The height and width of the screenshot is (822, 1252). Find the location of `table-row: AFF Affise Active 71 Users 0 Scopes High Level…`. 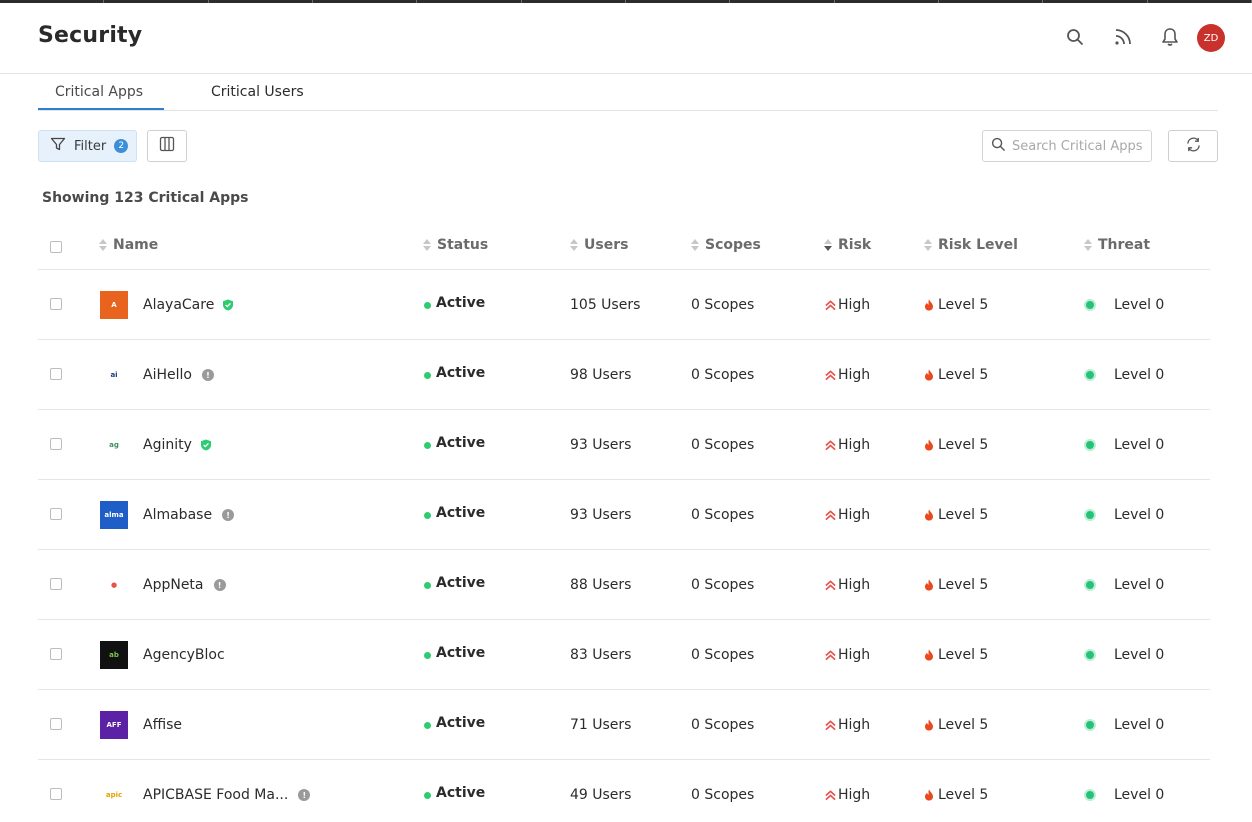

table-row: AFF Affise Active 71 Users 0 Scopes High Level… is located at coordinates (624, 725).